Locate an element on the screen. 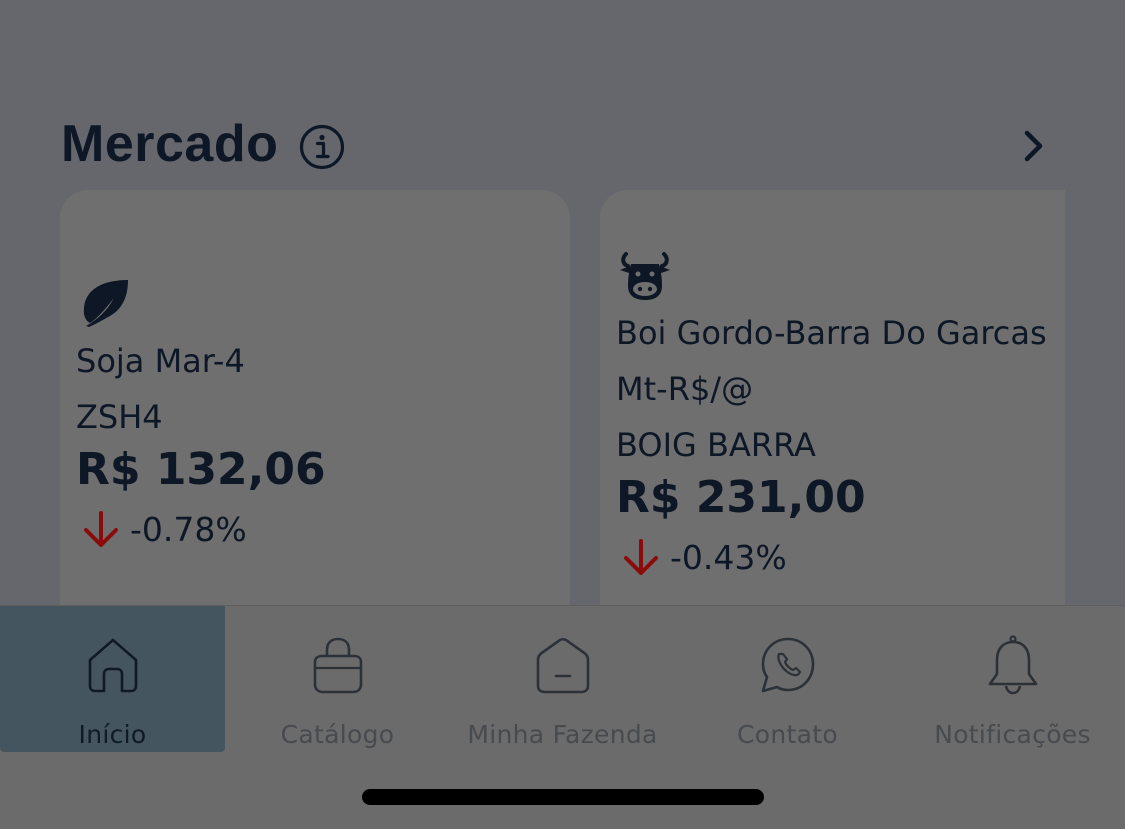 The height and width of the screenshot is (829, 1125). commodity-name-line2: Mt-R$/@ is located at coordinates (685, 389).